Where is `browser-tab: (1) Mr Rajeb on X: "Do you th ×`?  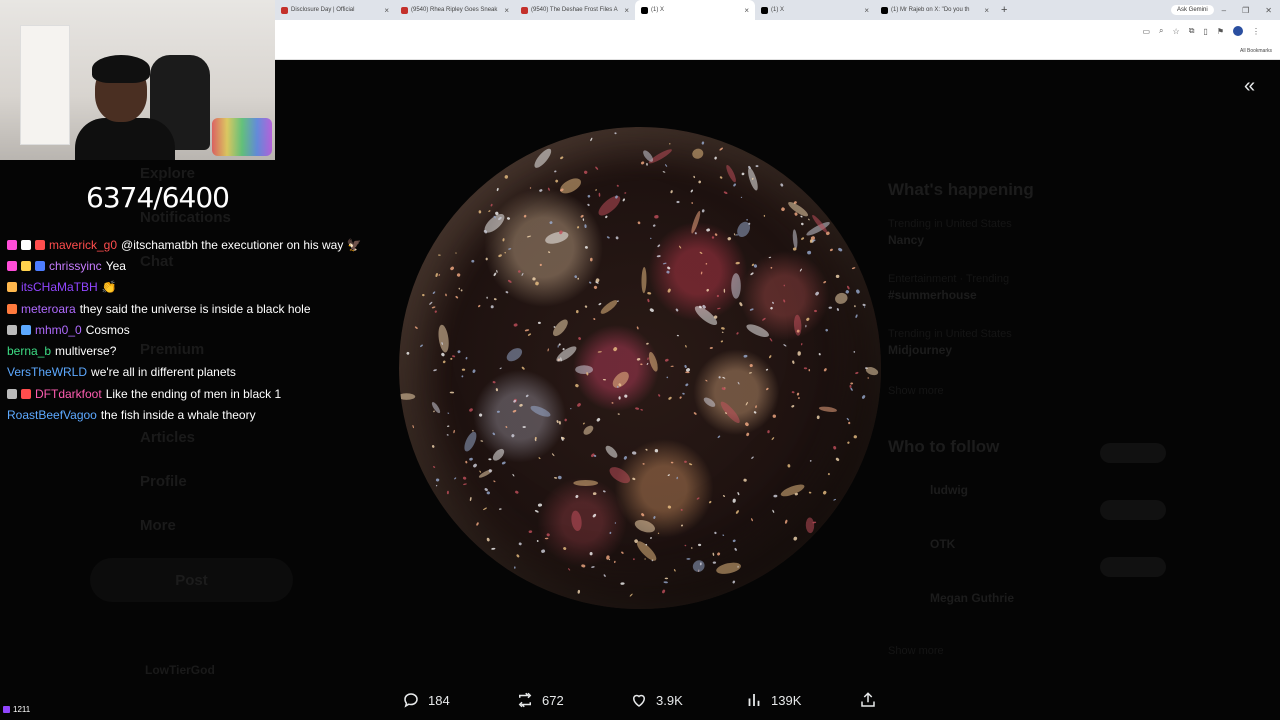 browser-tab: (1) Mr Rajeb on X: "Do you th × is located at coordinates (935, 10).